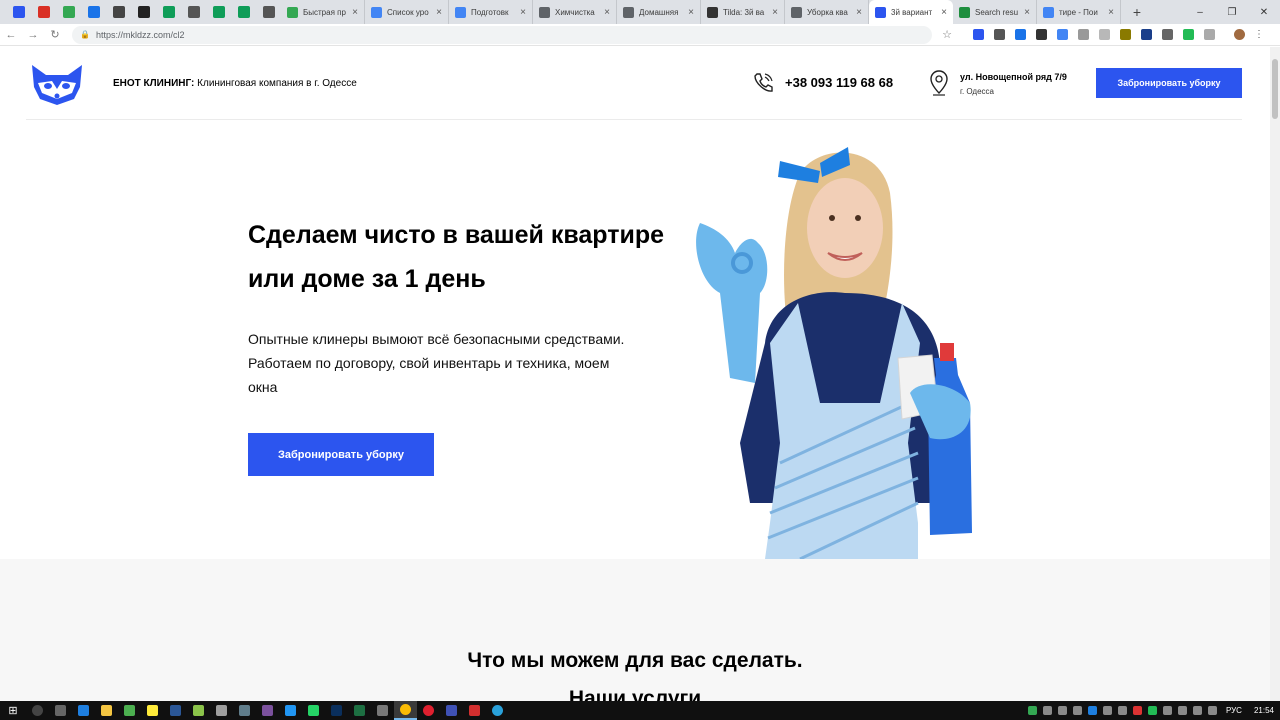  What do you see at coordinates (1234, 710) in the screenshot?
I see `language-indicator: РУС` at bounding box center [1234, 710].